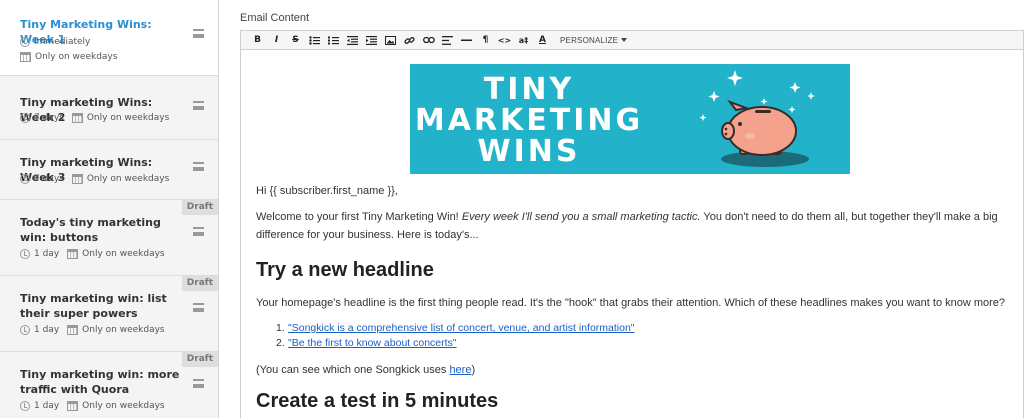  What do you see at coordinates (327, 191) in the screenshot?
I see `greeting-text: Hi {{ subscriber.first_name }},` at bounding box center [327, 191].